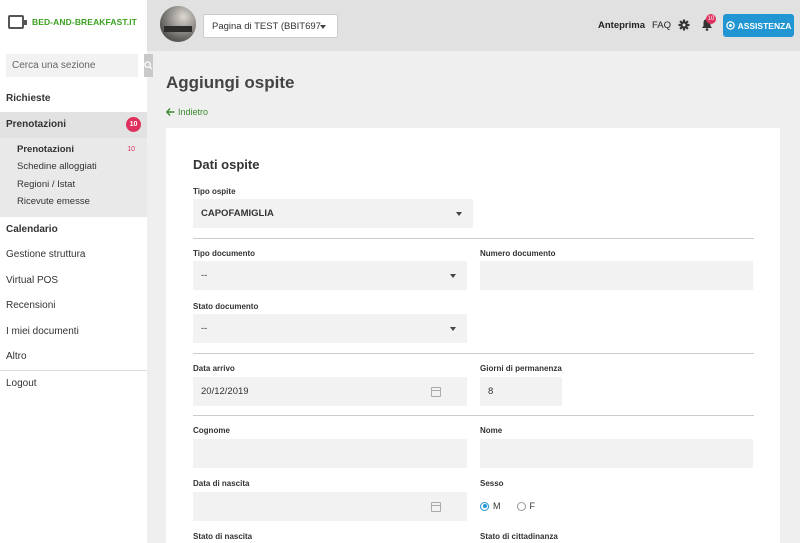  Describe the element at coordinates (53, 202) in the screenshot. I see `subitem-label: Ricevute emesse` at that location.